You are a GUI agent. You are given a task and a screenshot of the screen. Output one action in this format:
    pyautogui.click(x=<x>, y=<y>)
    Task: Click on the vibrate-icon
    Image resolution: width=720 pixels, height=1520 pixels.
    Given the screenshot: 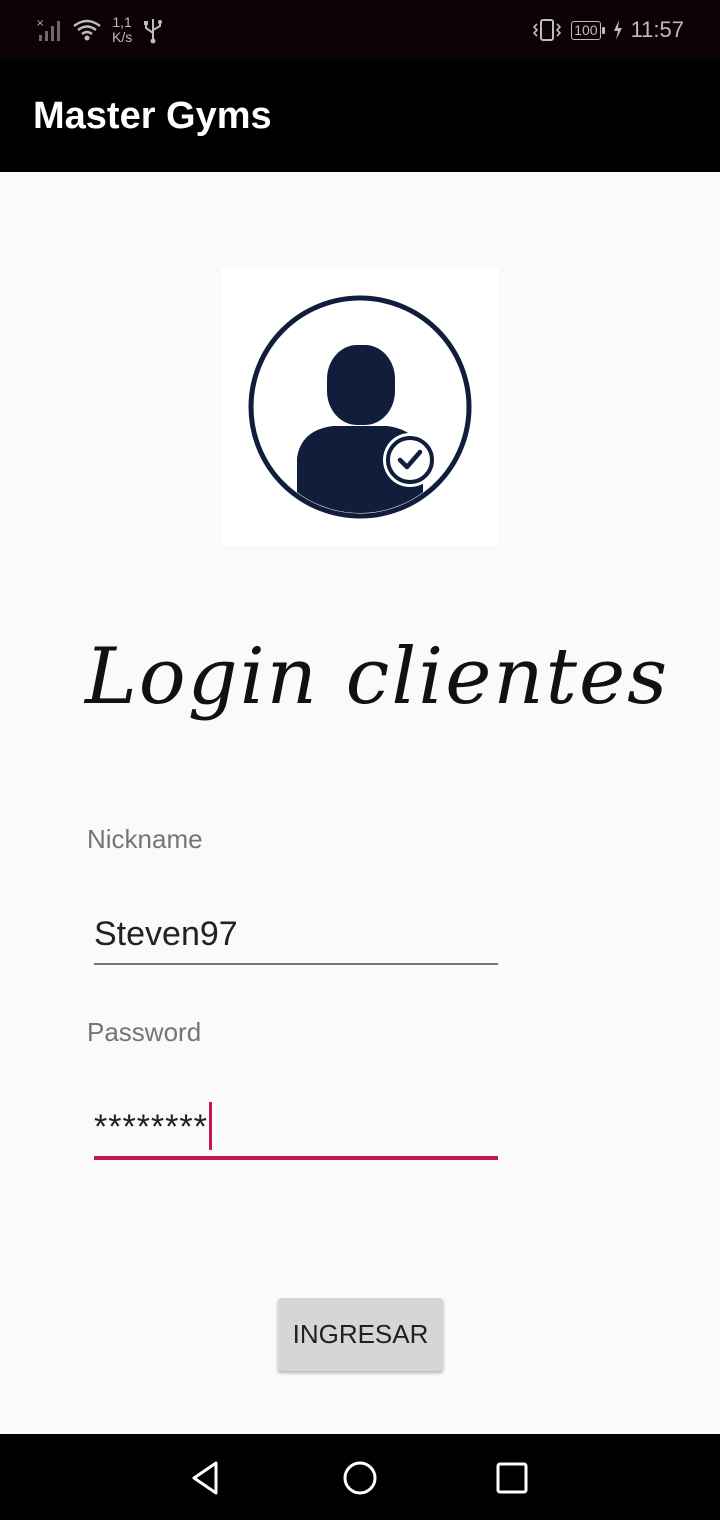 What is the action you would take?
    pyautogui.click(x=547, y=30)
    